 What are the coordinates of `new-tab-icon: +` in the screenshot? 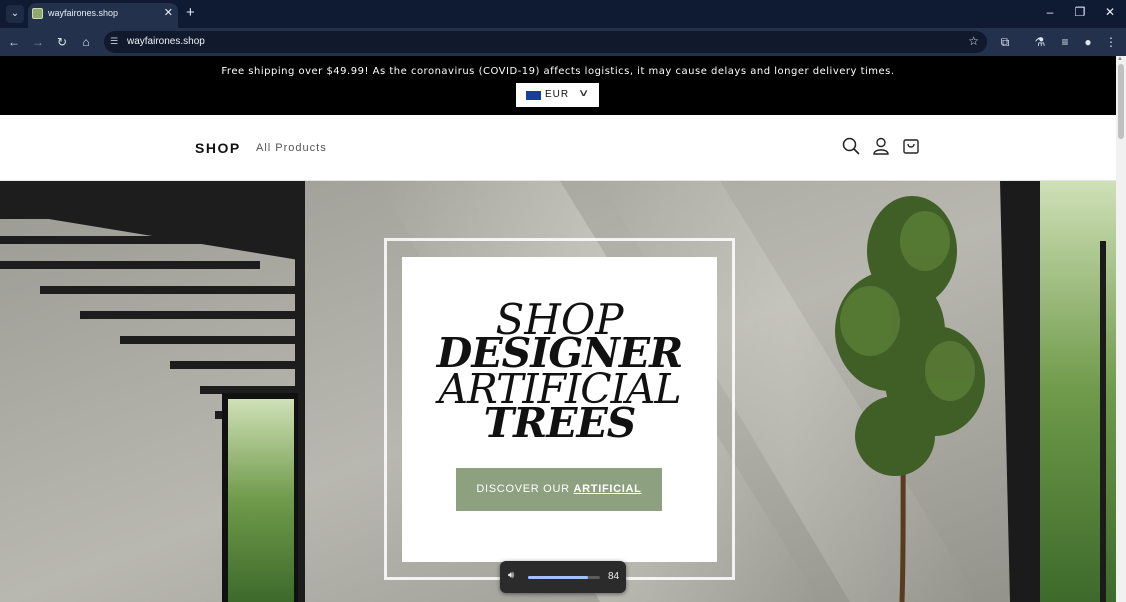 It's located at (190, 13).